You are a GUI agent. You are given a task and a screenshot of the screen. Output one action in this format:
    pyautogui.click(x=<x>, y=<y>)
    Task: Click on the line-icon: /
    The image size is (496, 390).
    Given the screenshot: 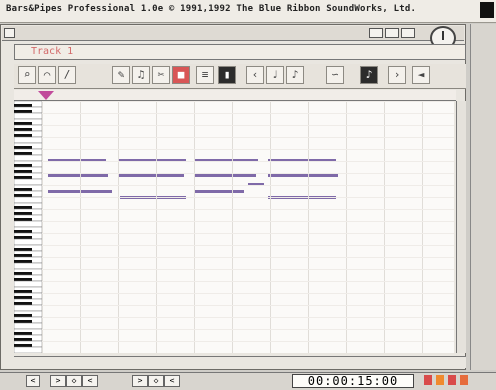 What is the action you would take?
    pyautogui.click(x=67, y=75)
    